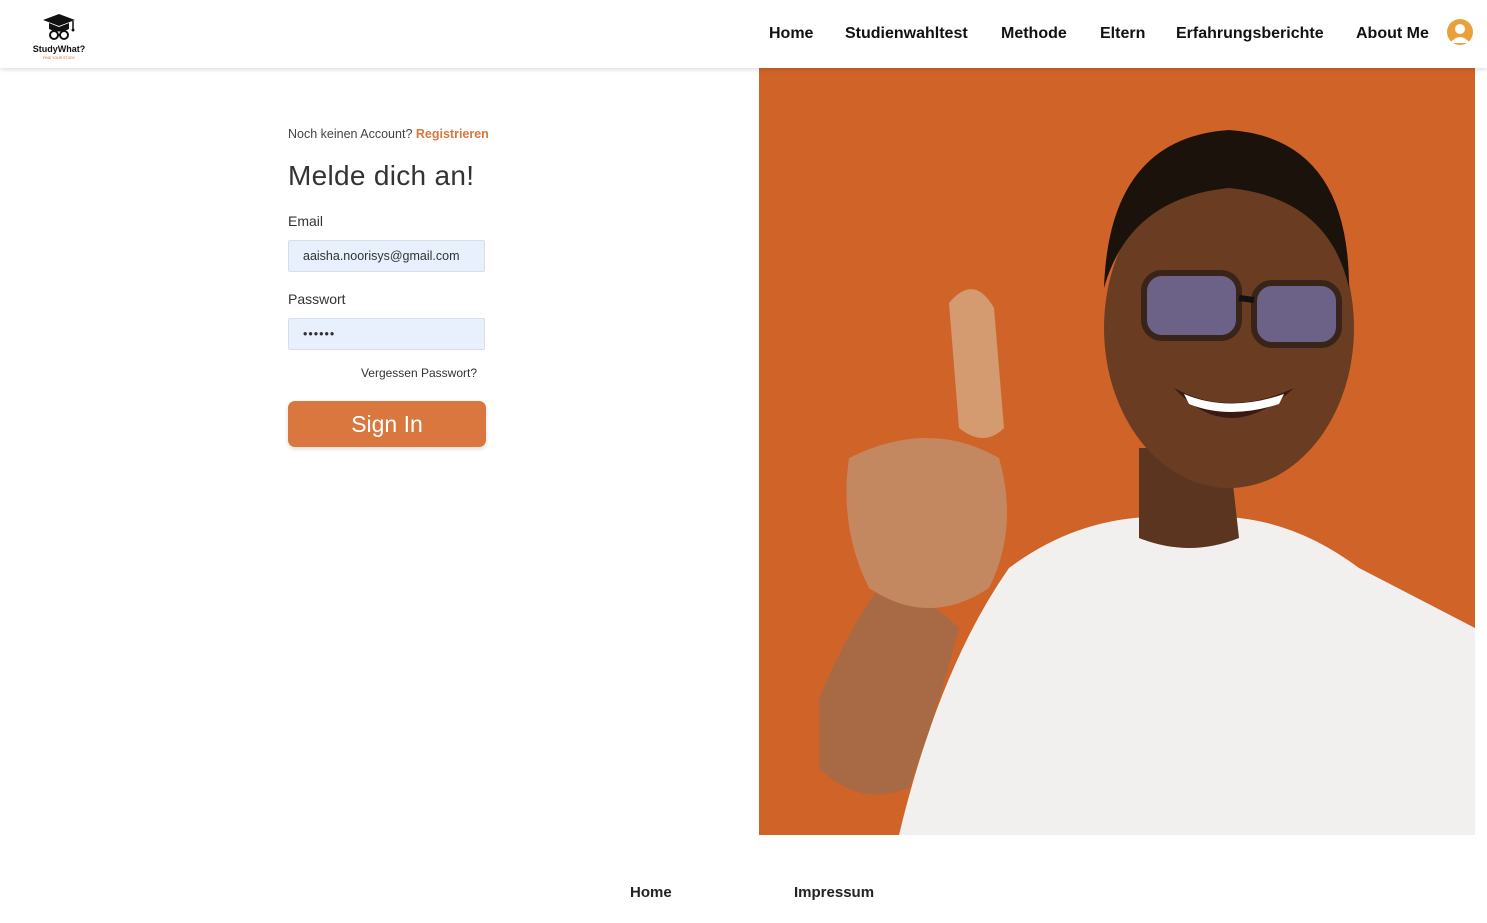 The image size is (1487, 923). I want to click on user-profile-icon, so click(1460, 32).